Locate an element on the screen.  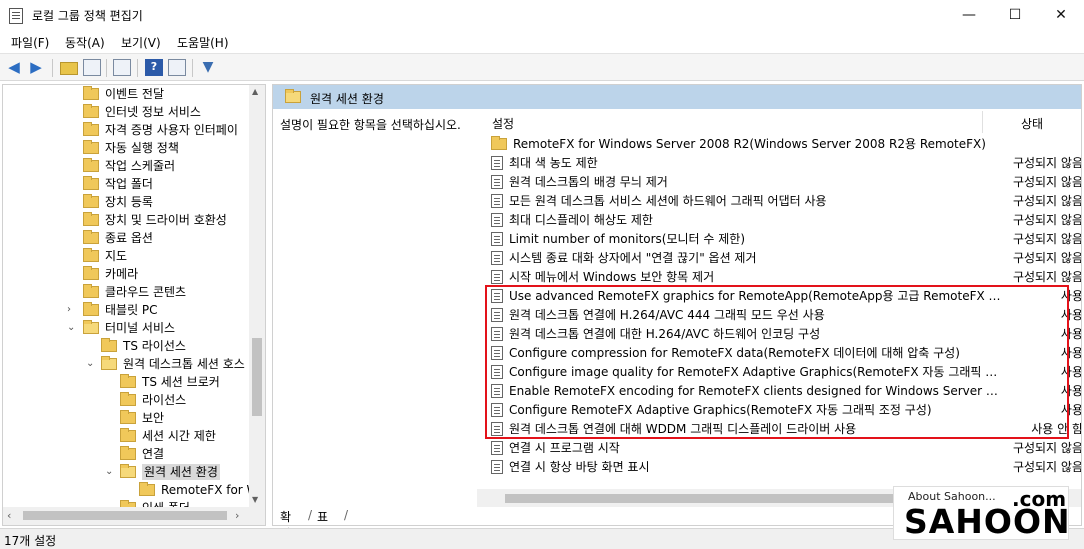
tree-item: 터미널 서비스 is located at coordinates (129, 328).